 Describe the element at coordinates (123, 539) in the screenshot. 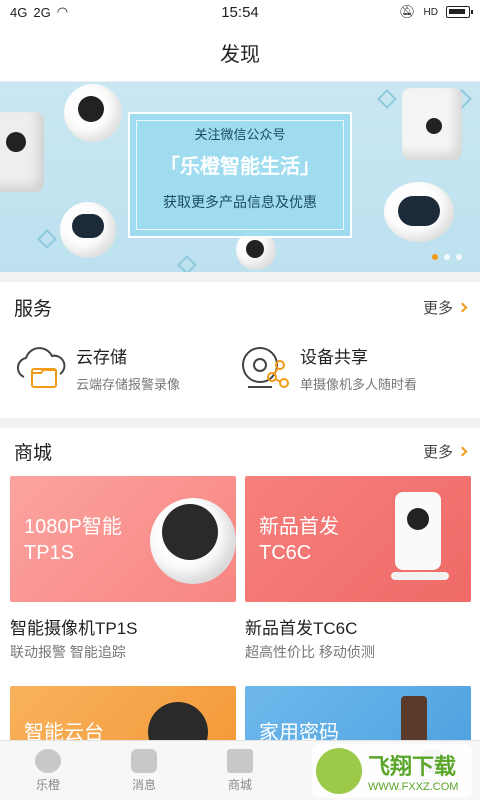

I see `product-card-tp1s: 1080P智能 TP1S` at that location.